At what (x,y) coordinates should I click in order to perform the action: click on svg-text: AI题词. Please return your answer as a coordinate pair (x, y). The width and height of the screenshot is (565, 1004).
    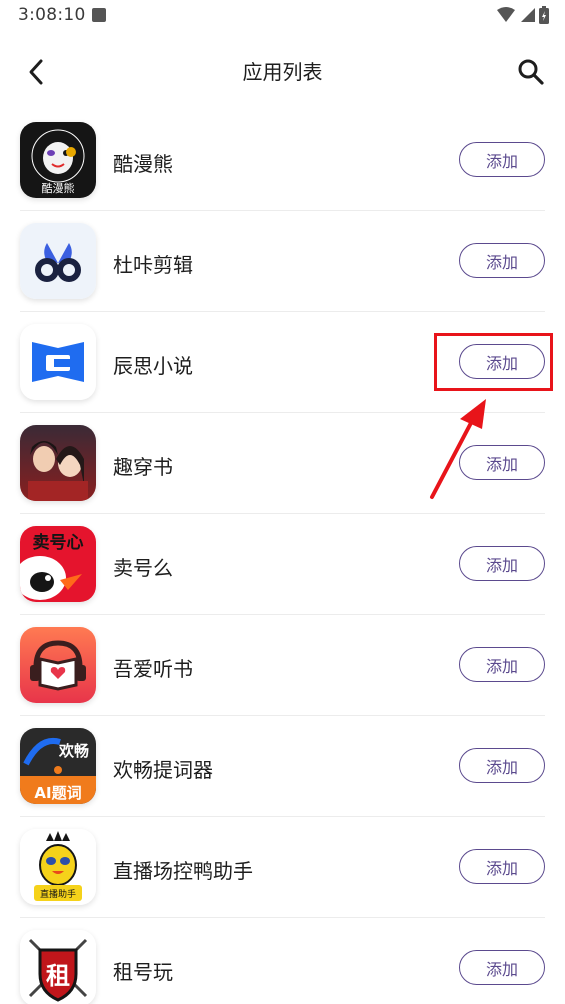
    Looking at the image, I should click on (57, 793).